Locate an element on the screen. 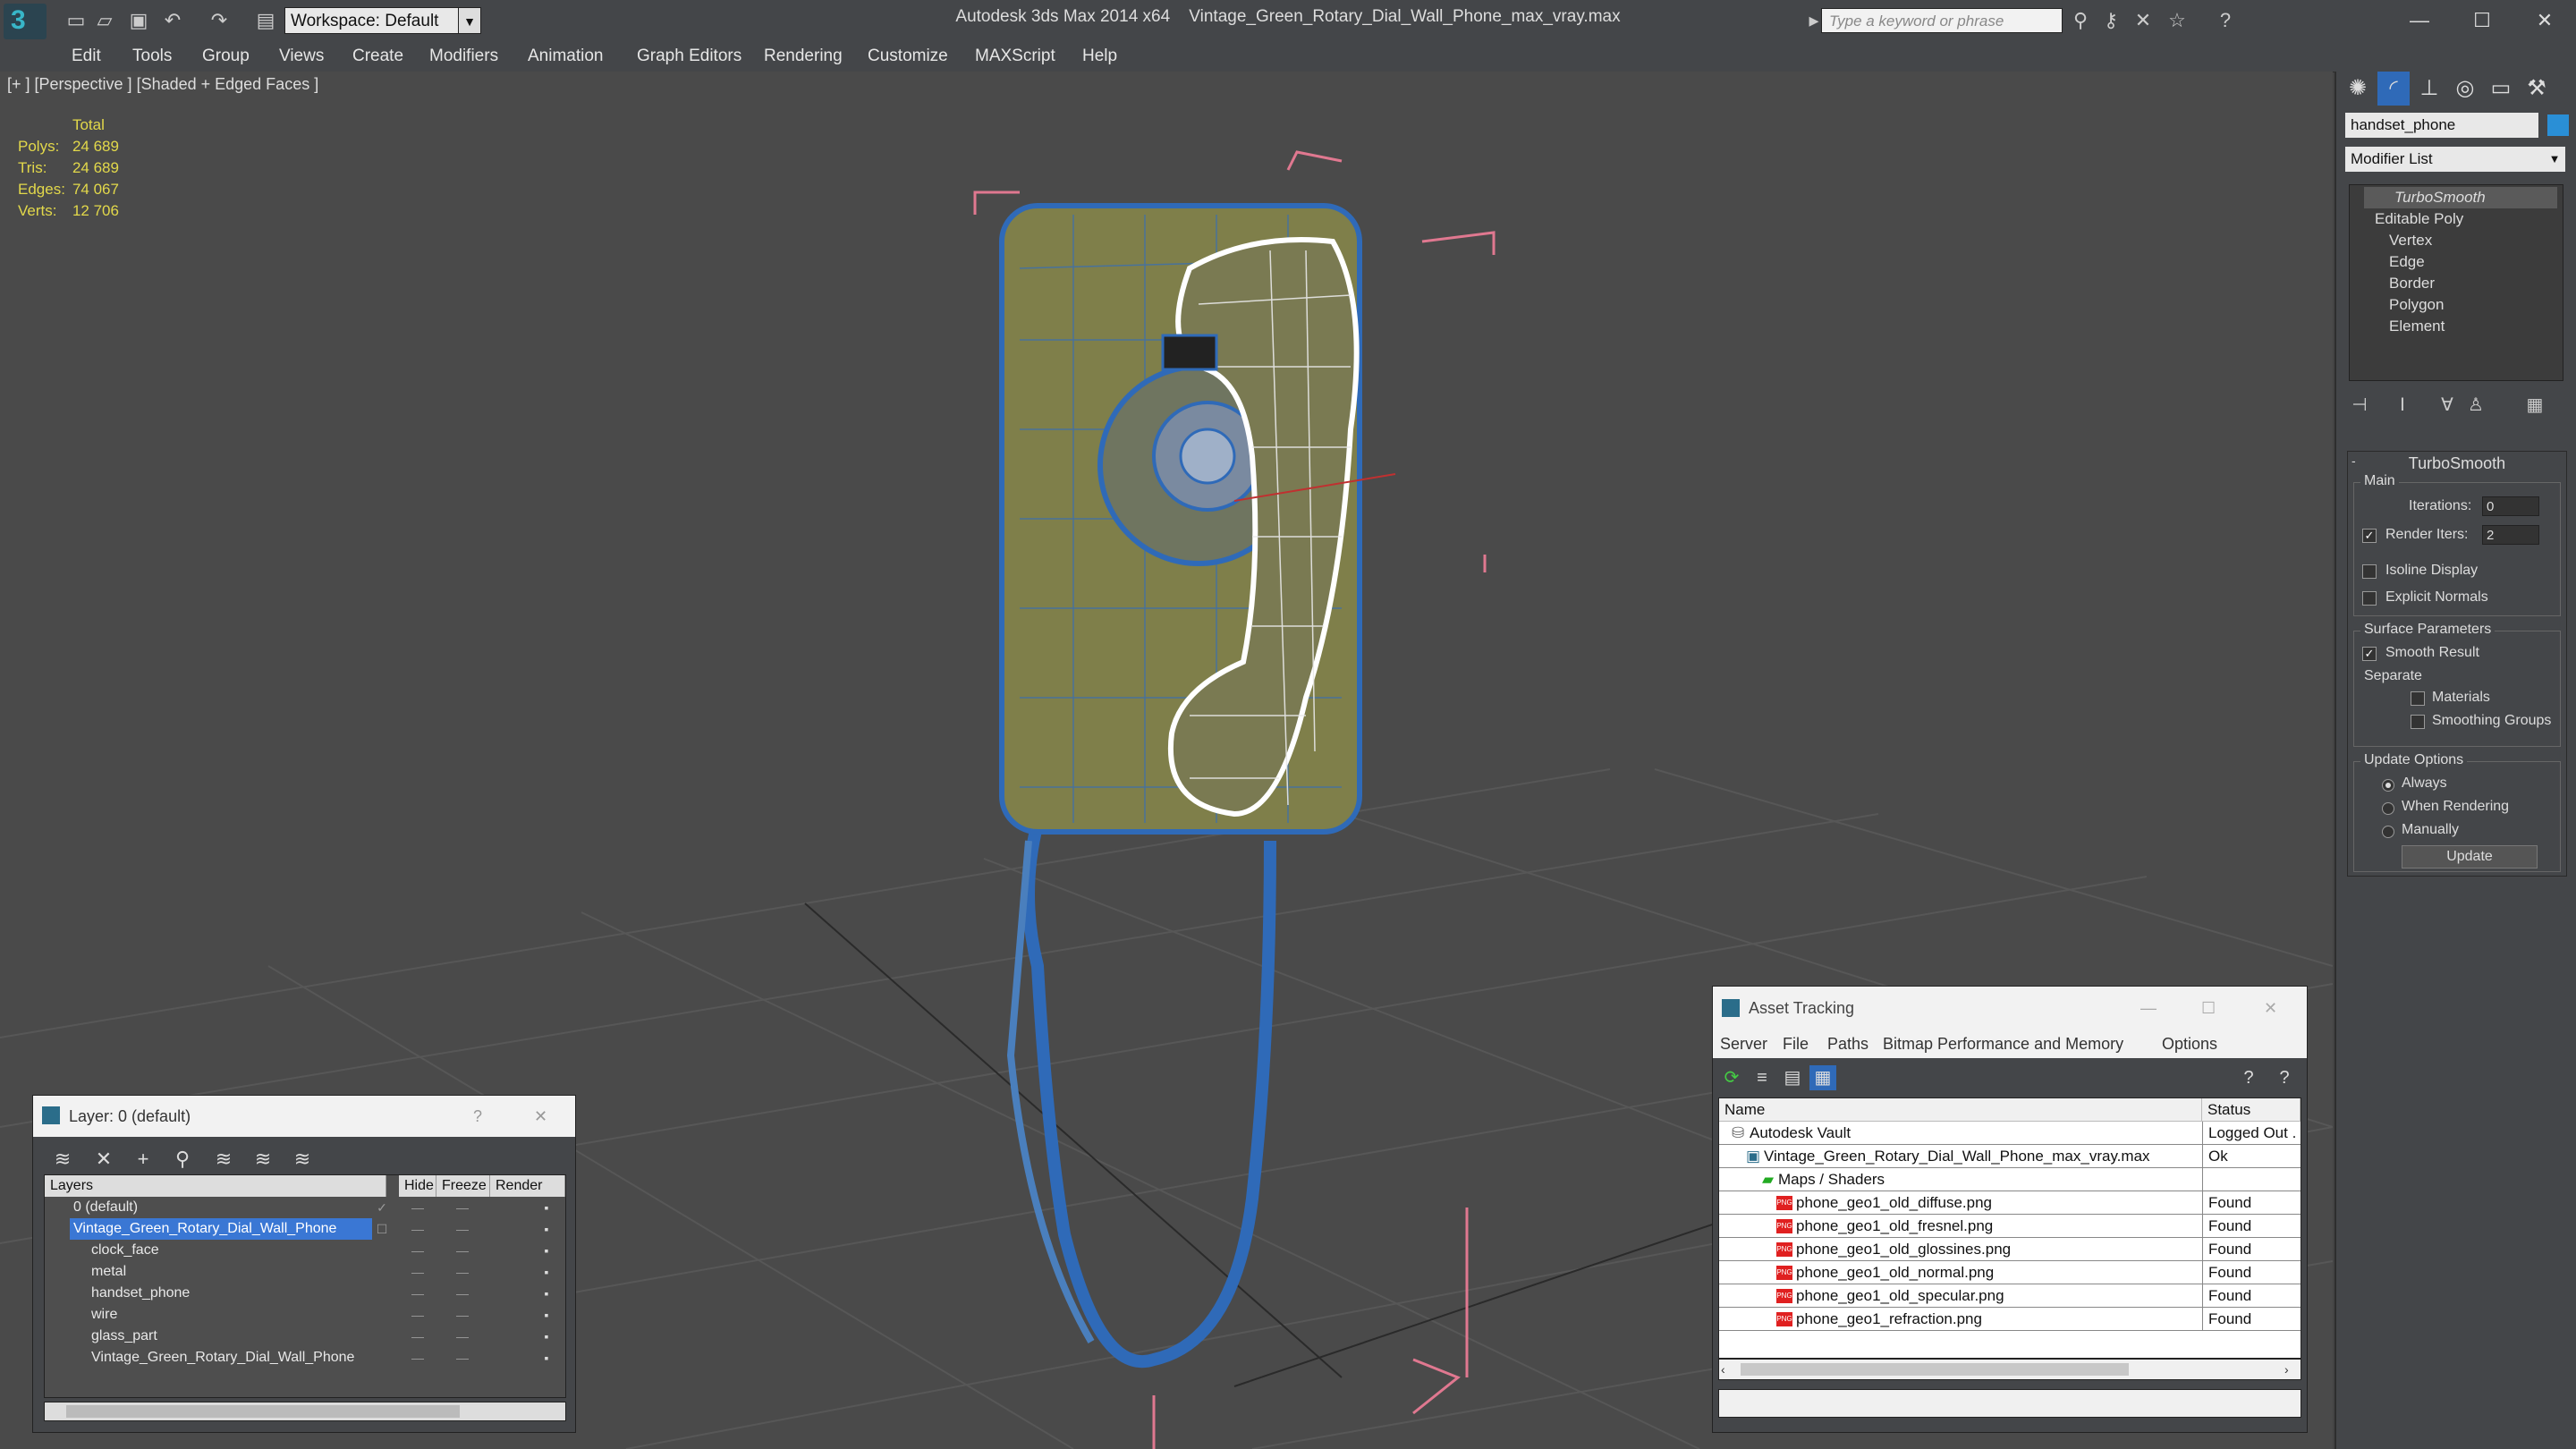  table-row: PNG phone_geo1_old_glossines.png Found is located at coordinates (2010, 1249).